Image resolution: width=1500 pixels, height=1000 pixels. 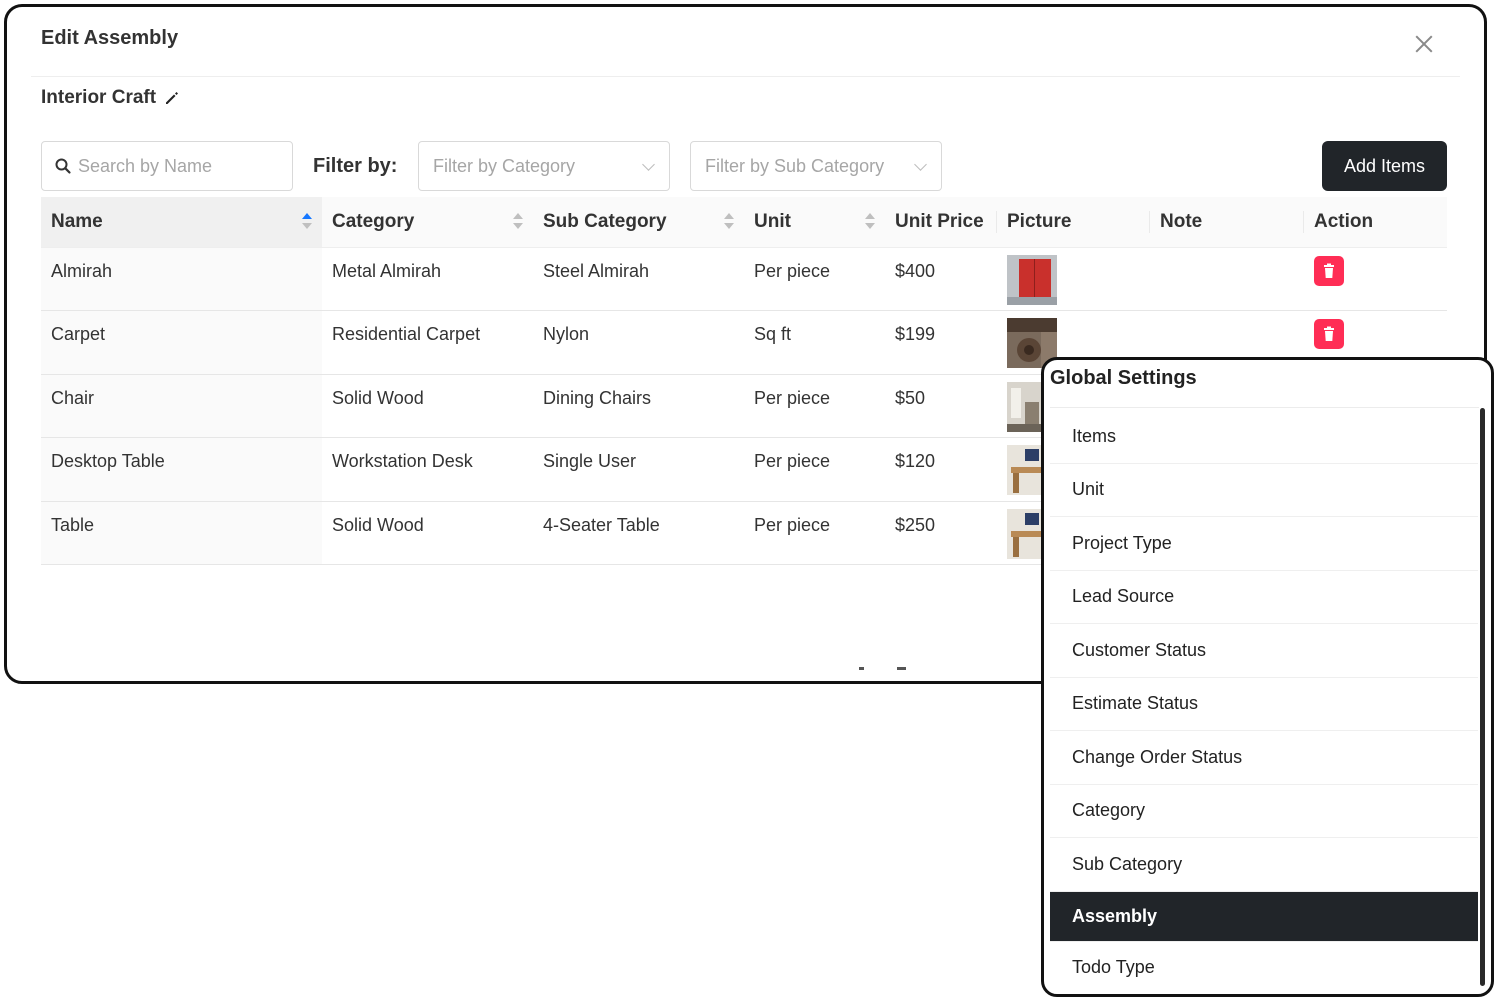 I want to click on column-header-action: Action, so click(x=1375, y=222).